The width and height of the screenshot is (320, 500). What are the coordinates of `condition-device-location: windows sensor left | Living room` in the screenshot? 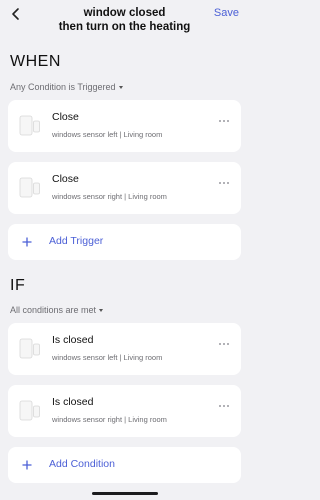 It's located at (107, 357).